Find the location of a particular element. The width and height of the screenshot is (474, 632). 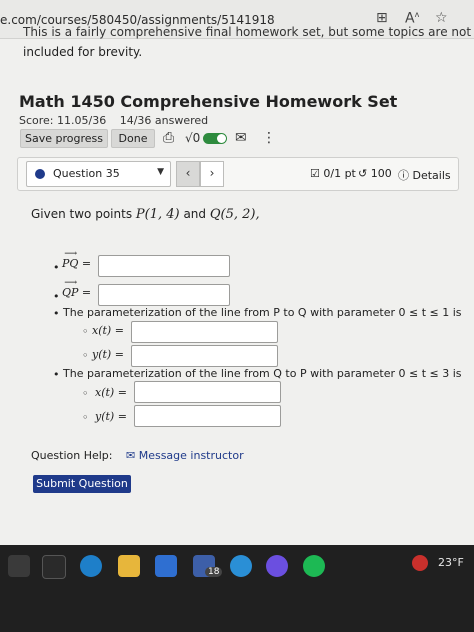

answered-text: 14/36 answered is located at coordinates (164, 120).